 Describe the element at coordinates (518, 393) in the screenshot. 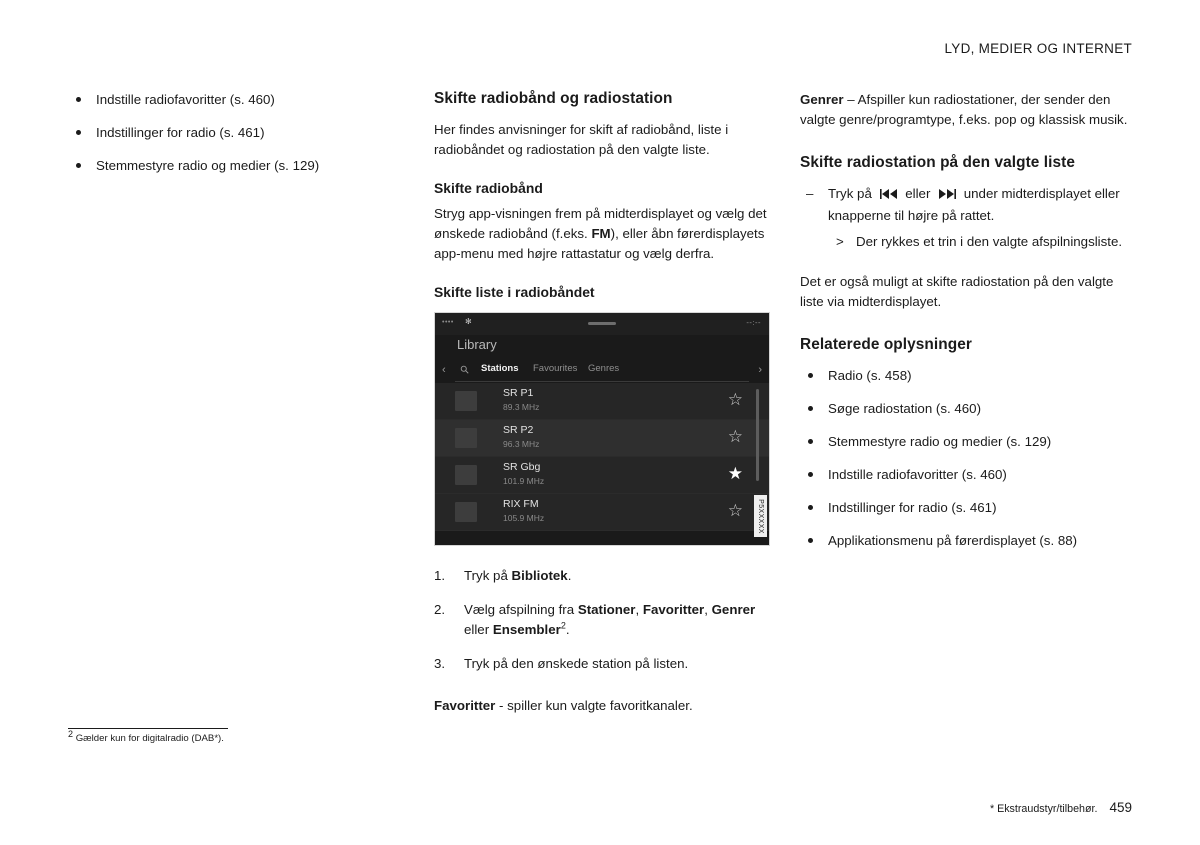

I see `station-name: SR P1` at that location.